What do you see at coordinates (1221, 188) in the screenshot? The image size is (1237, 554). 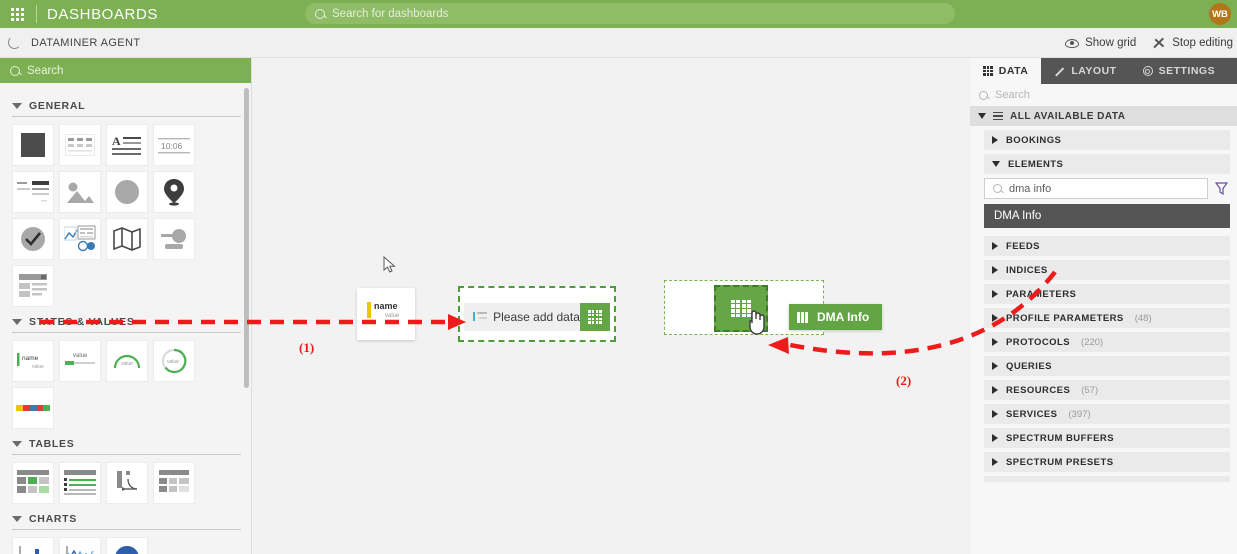 I see `funnel-icon` at bounding box center [1221, 188].